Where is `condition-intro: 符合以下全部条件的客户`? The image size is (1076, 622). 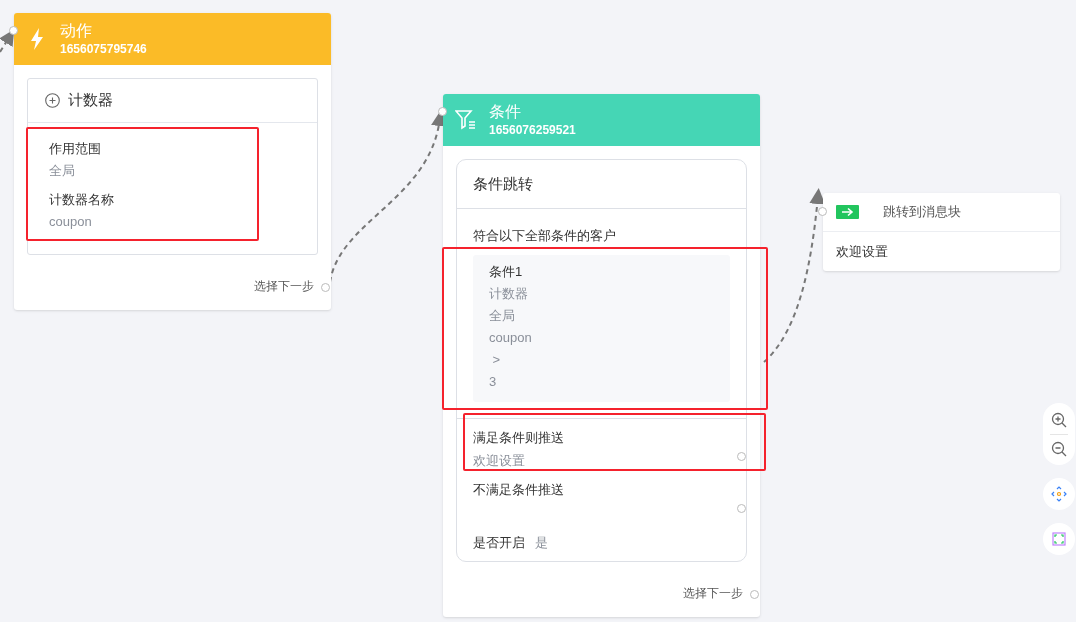 condition-intro: 符合以下全部条件的客户 is located at coordinates (545, 236).